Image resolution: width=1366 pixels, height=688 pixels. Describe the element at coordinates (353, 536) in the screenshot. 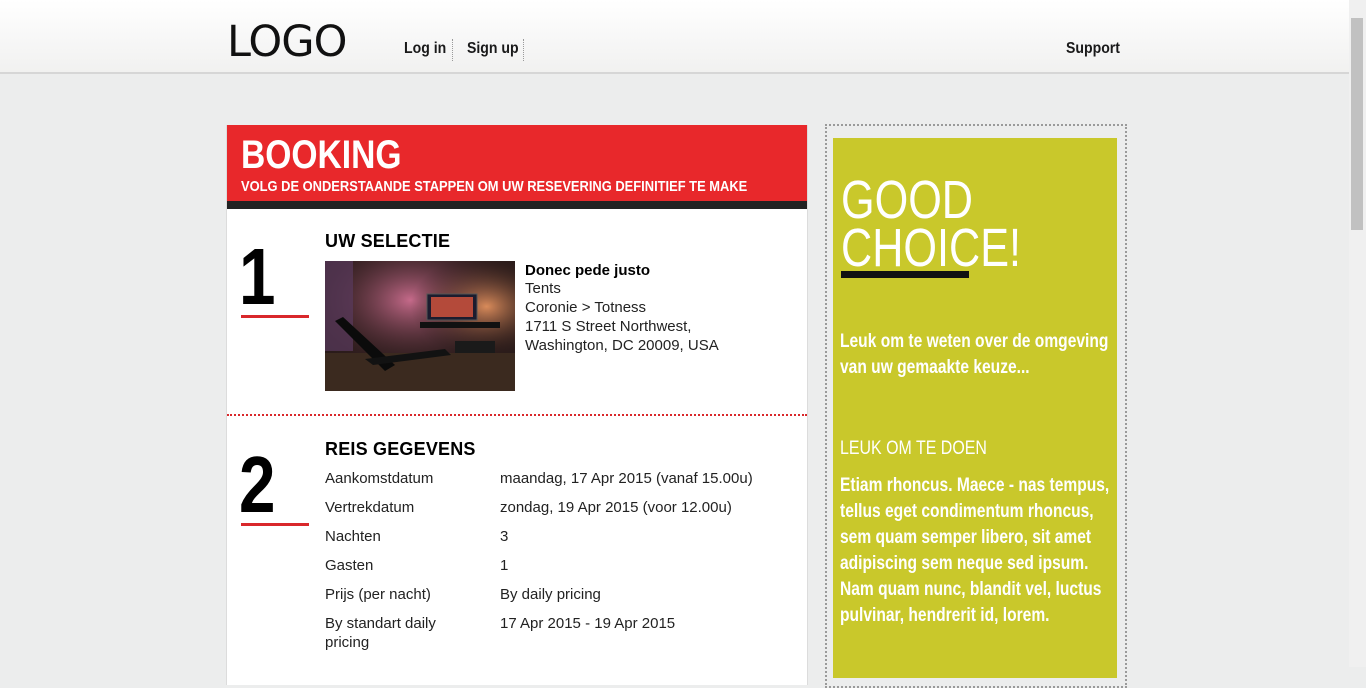

I see `detail-label: Nachten` at that location.